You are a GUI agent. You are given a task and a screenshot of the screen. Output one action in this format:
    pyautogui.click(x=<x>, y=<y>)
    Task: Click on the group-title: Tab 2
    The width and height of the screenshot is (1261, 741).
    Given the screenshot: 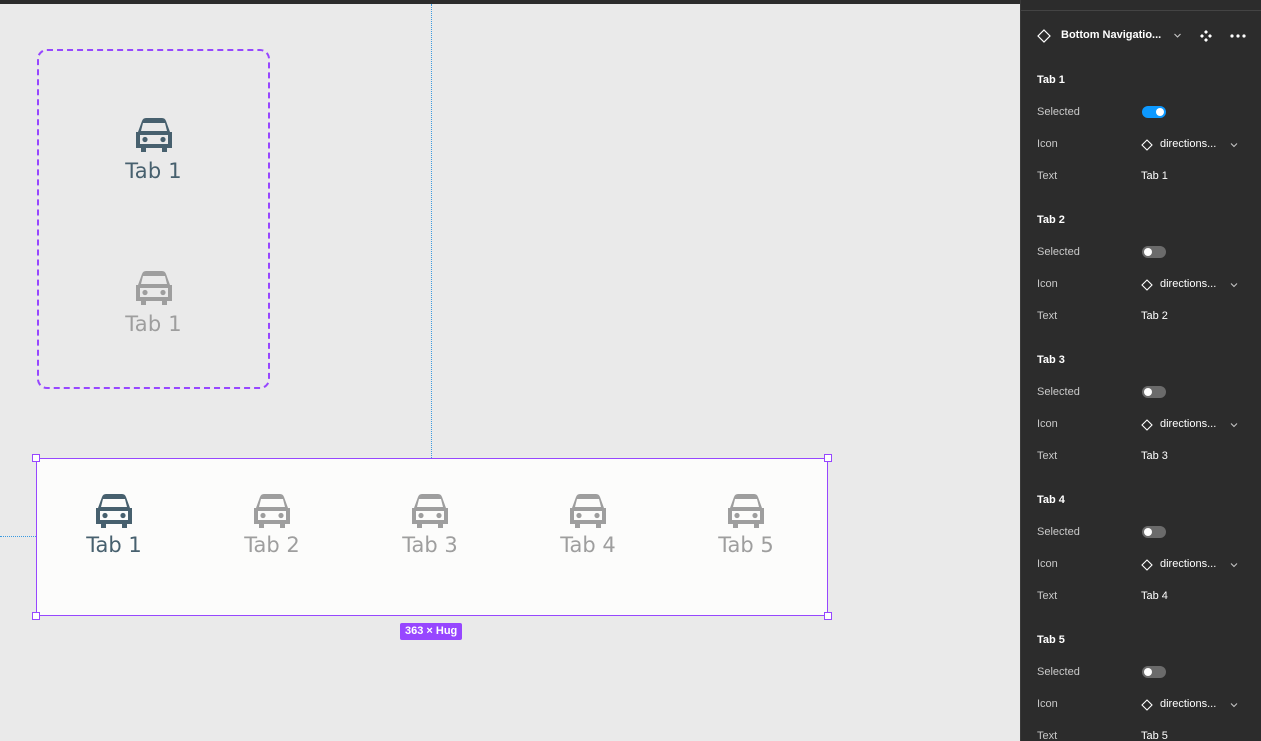 What is the action you would take?
    pyautogui.click(x=1051, y=220)
    